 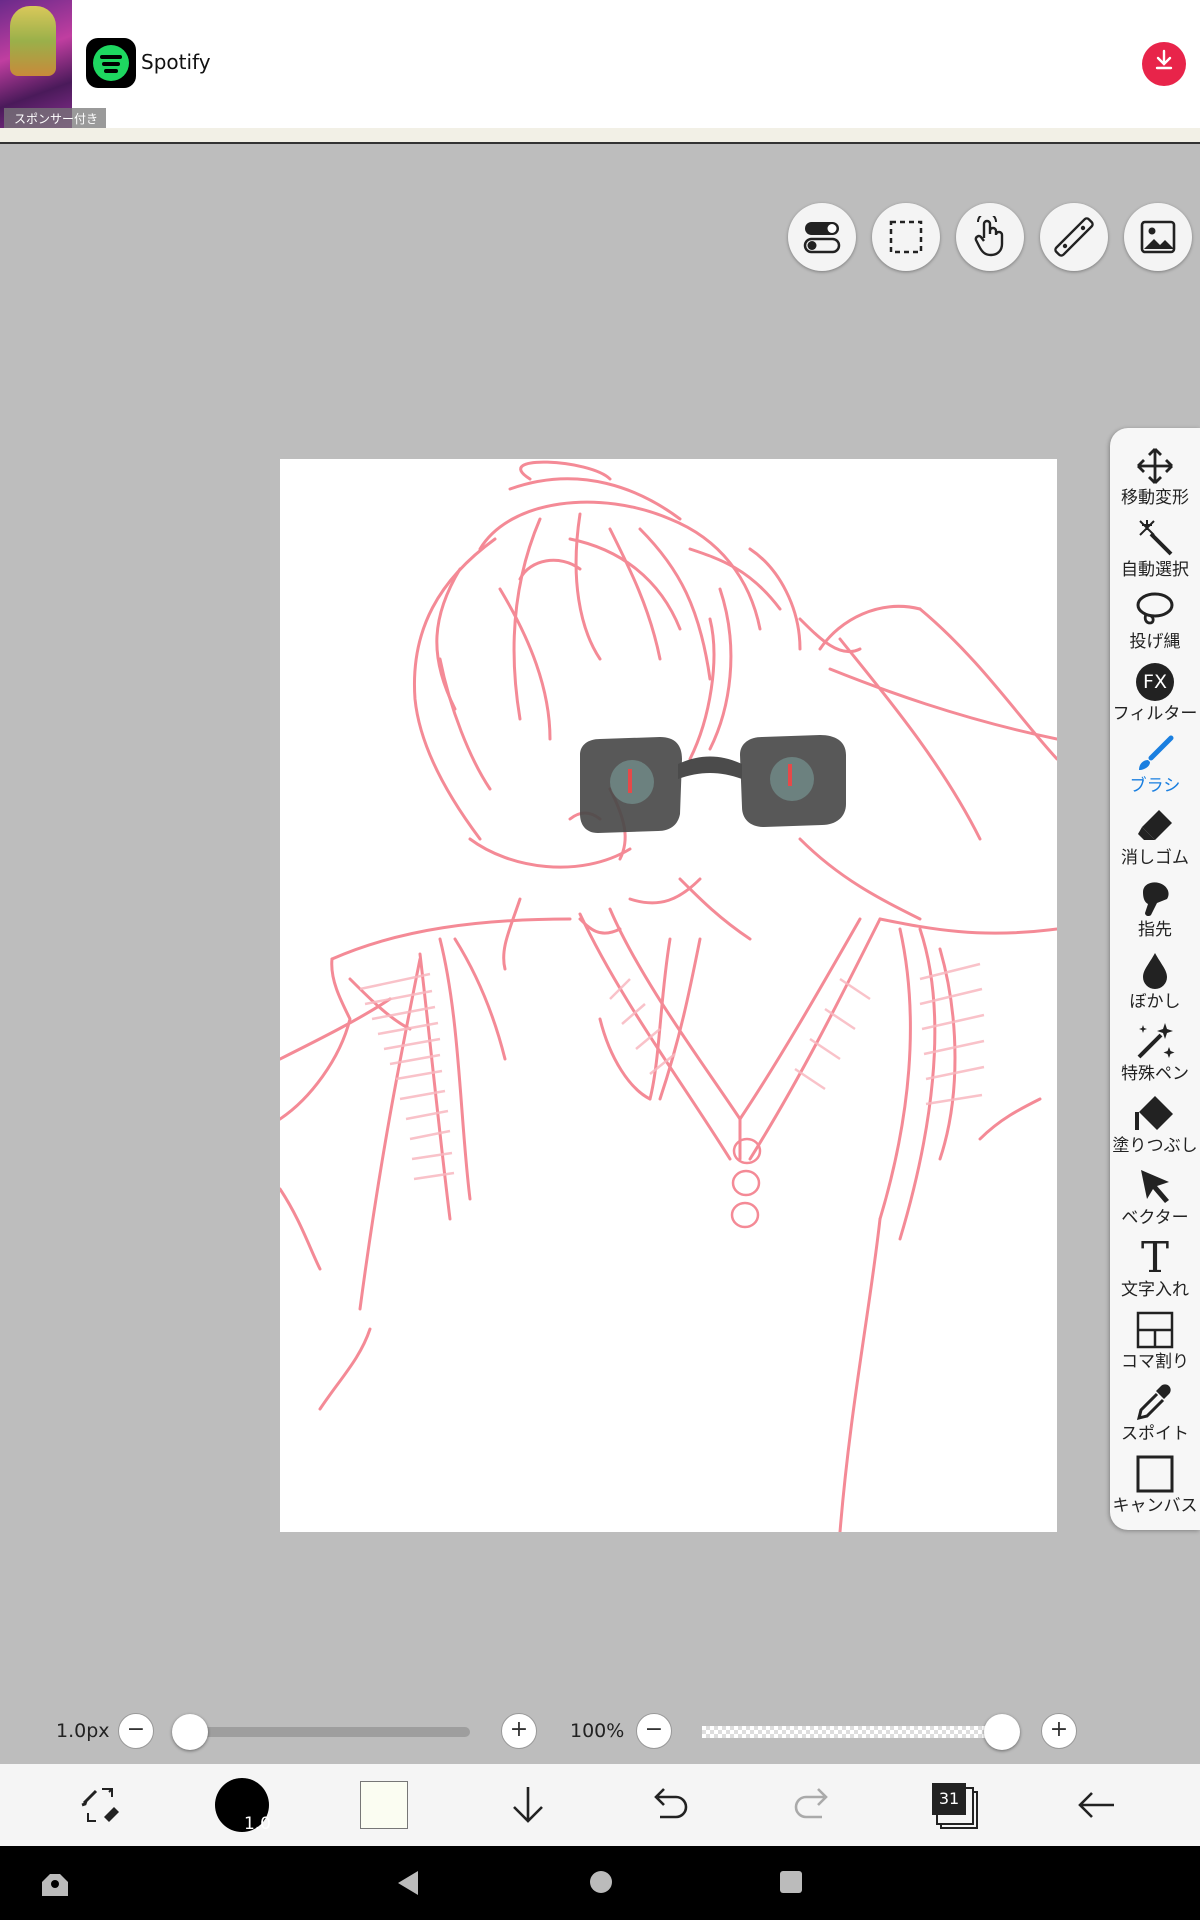 What do you see at coordinates (1155, 538) in the screenshot?
I see `magic-wand-icon` at bounding box center [1155, 538].